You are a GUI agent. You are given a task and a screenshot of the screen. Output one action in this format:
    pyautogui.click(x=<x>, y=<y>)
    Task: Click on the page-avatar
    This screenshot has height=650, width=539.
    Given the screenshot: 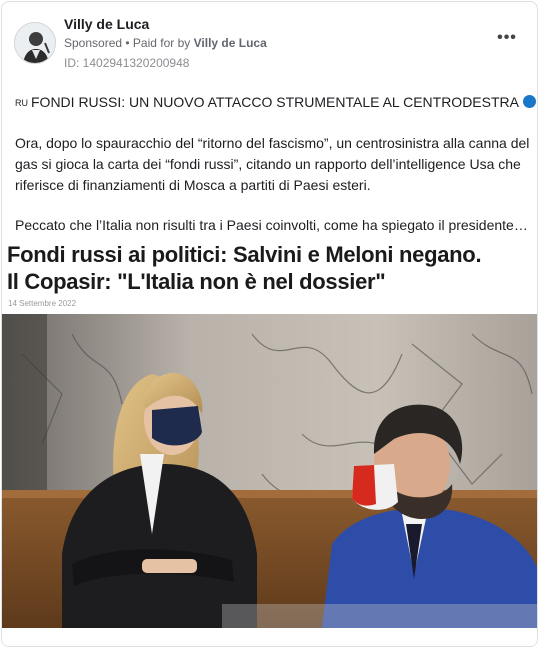 What is the action you would take?
    pyautogui.click(x=35, y=43)
    